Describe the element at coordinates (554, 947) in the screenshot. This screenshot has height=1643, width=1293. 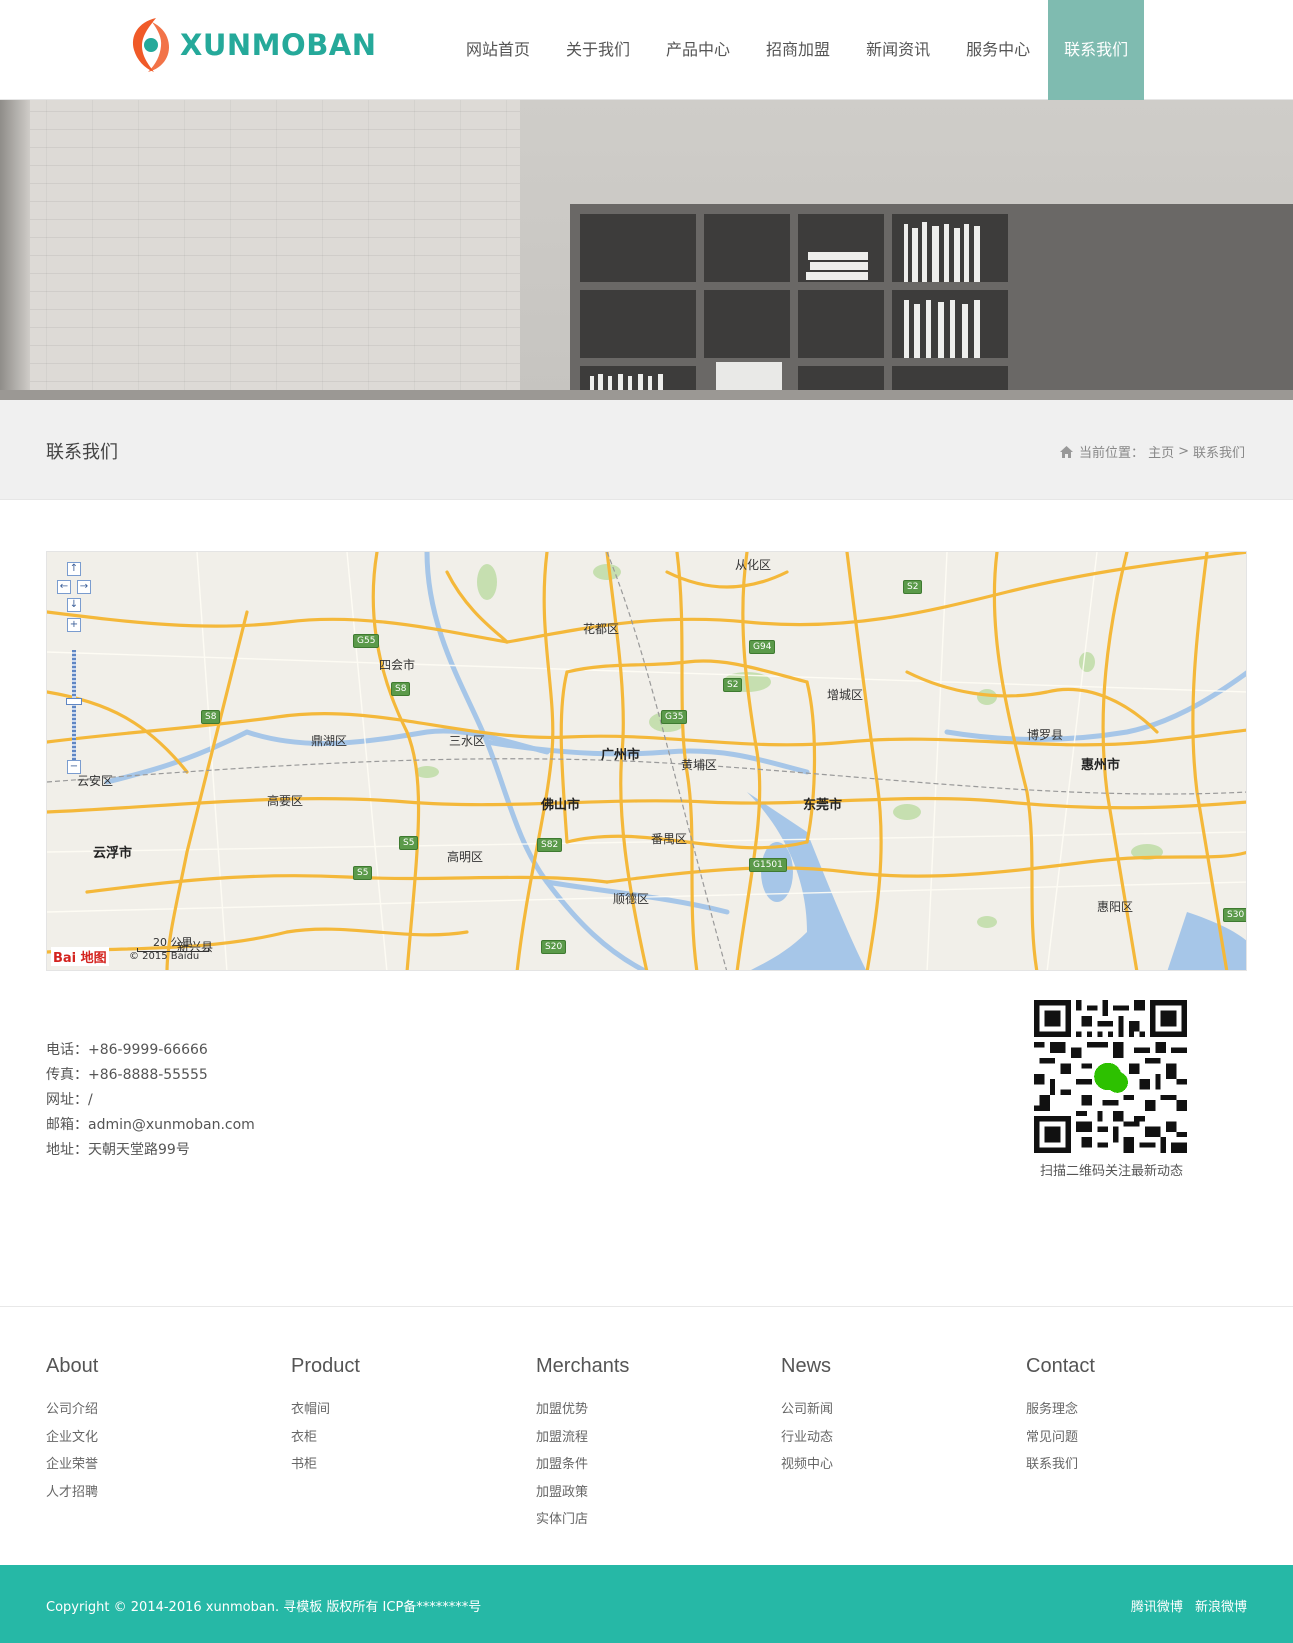
I see `map-highway-shield: S20` at that location.